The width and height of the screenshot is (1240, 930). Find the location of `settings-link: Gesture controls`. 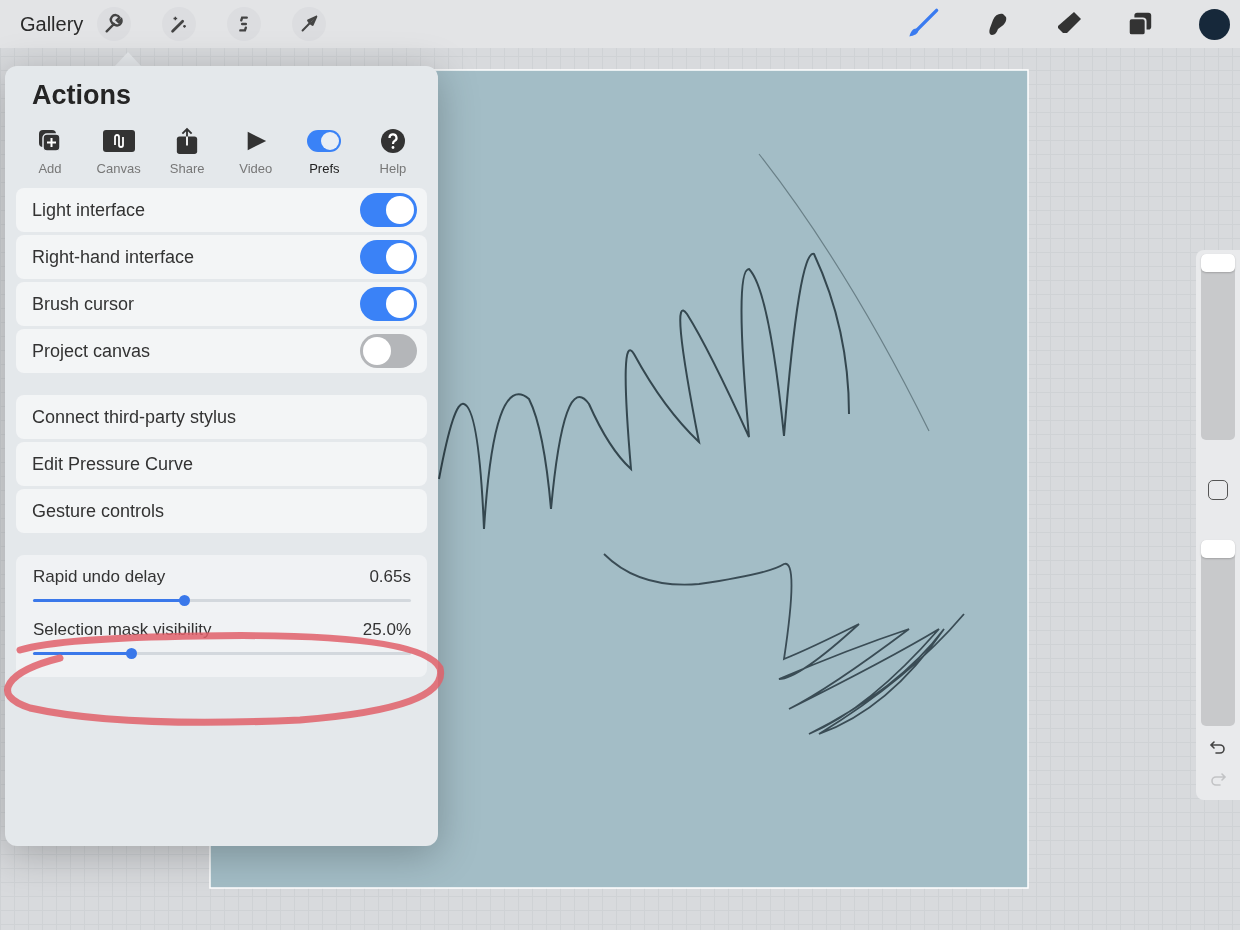

settings-link: Gesture controls is located at coordinates (221, 511).